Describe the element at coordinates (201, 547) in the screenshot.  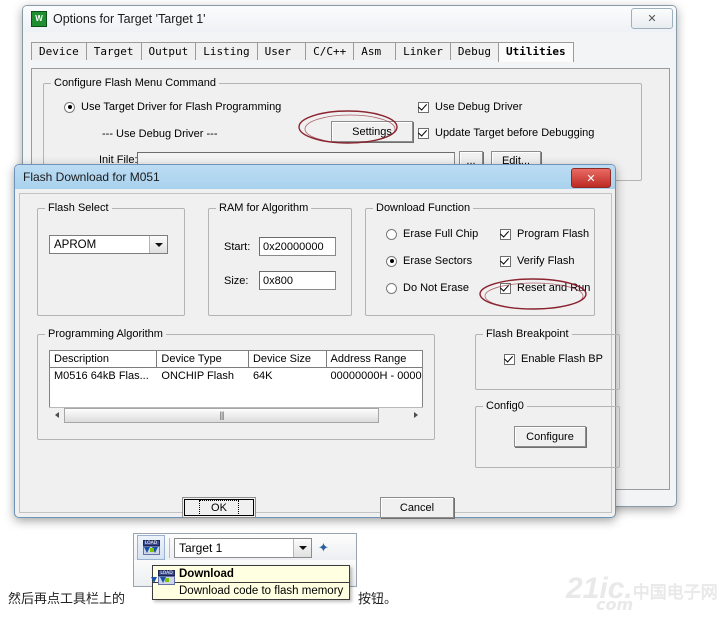
I see `target-select-value: Target 1` at that location.